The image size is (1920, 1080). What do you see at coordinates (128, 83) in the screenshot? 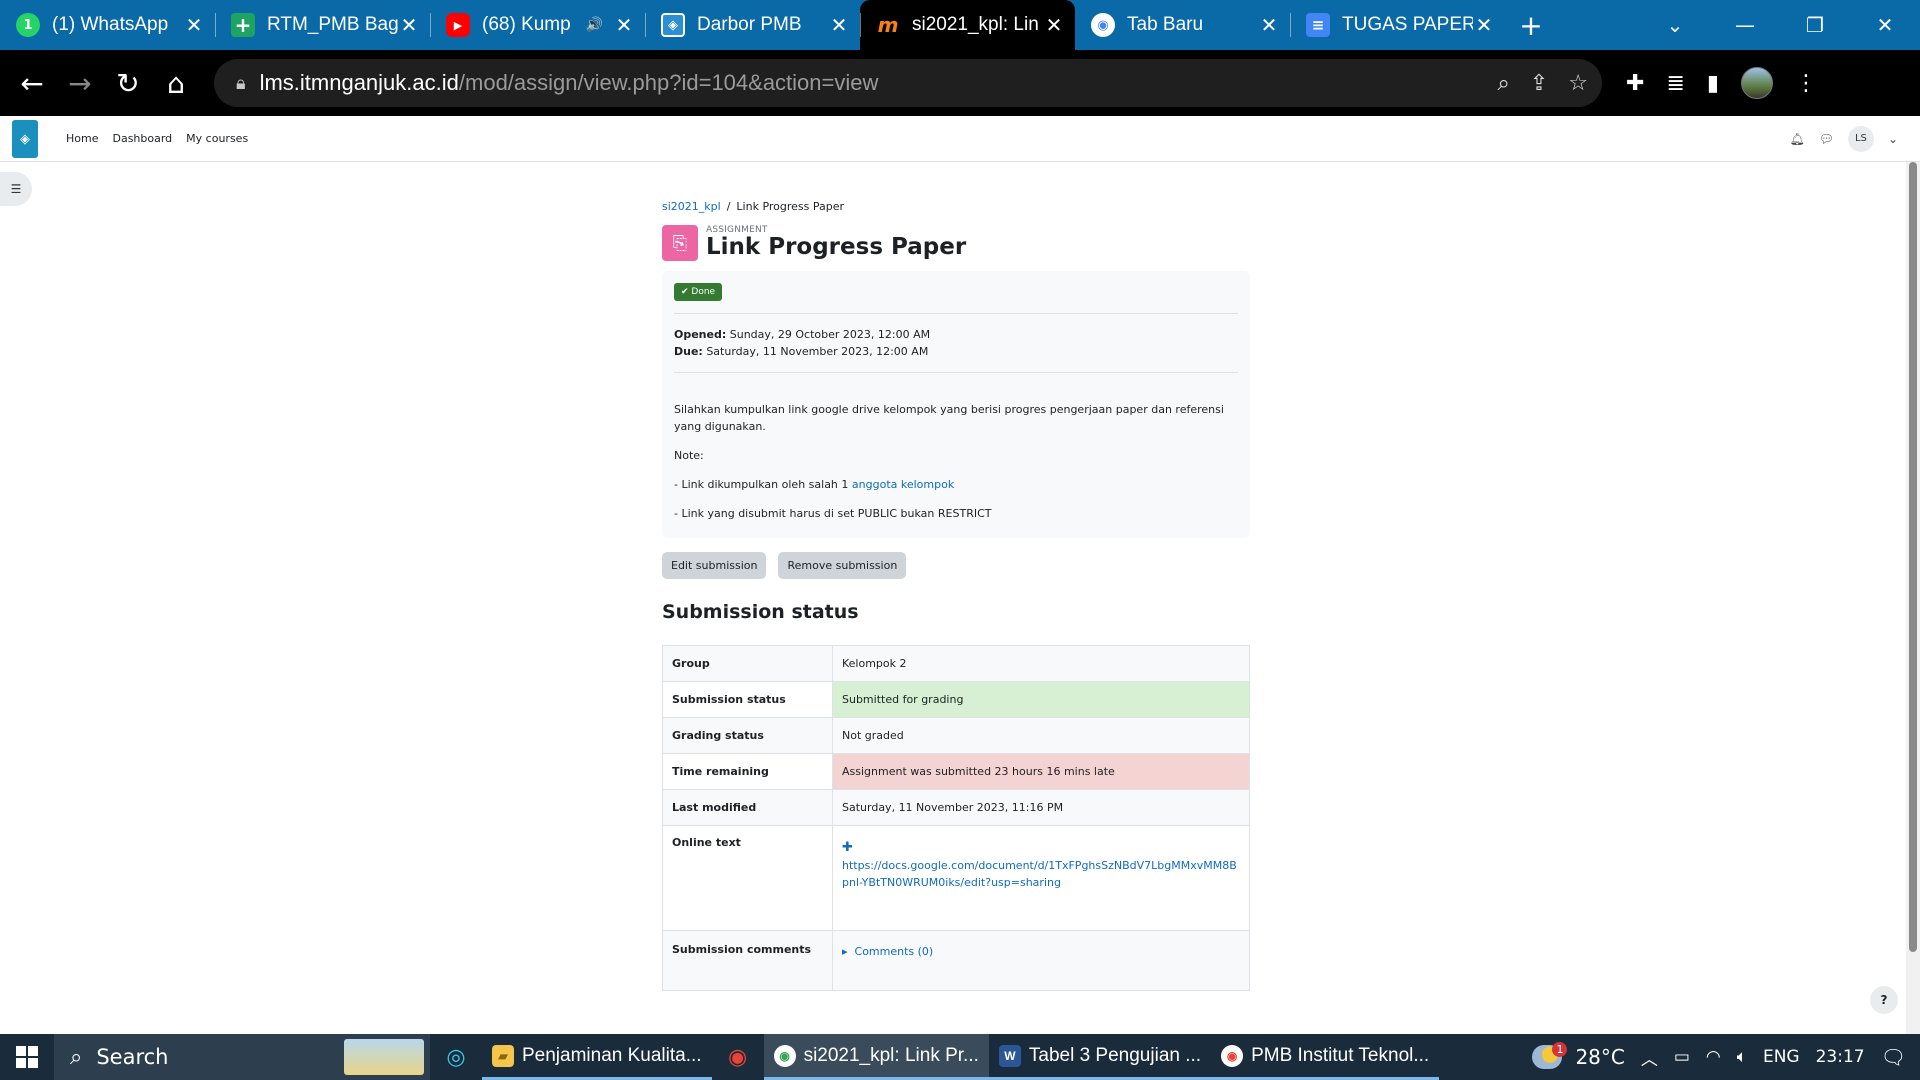
I see `reload-icon: ↻` at bounding box center [128, 83].